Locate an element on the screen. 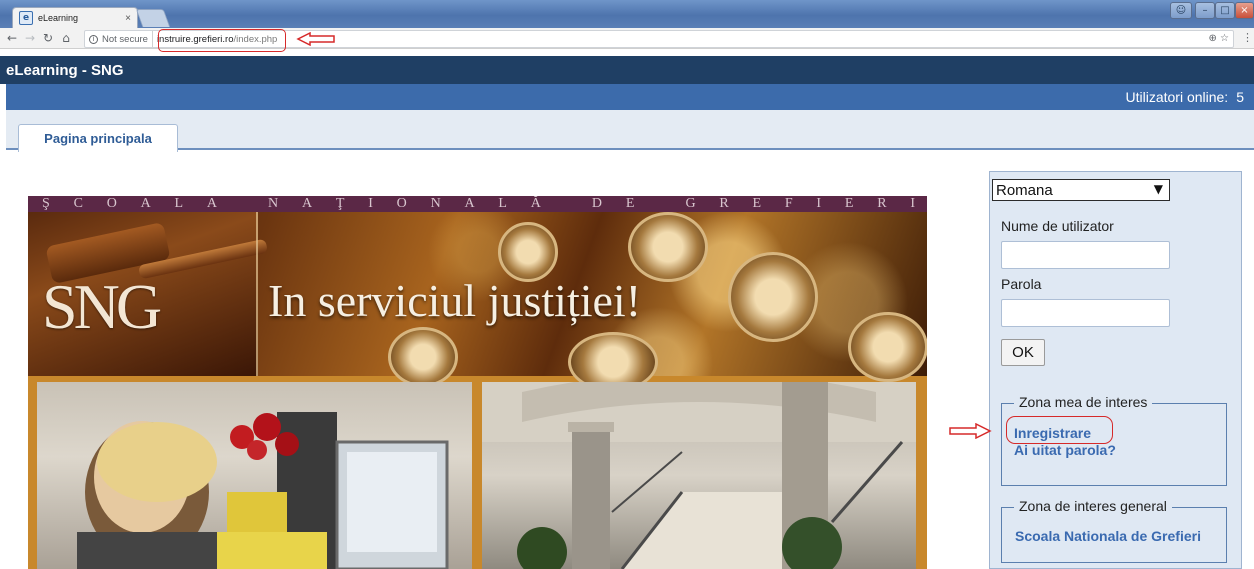 Image resolution: width=1254 pixels, height=569 pixels. sng-logo: SNG is located at coordinates (102, 306).